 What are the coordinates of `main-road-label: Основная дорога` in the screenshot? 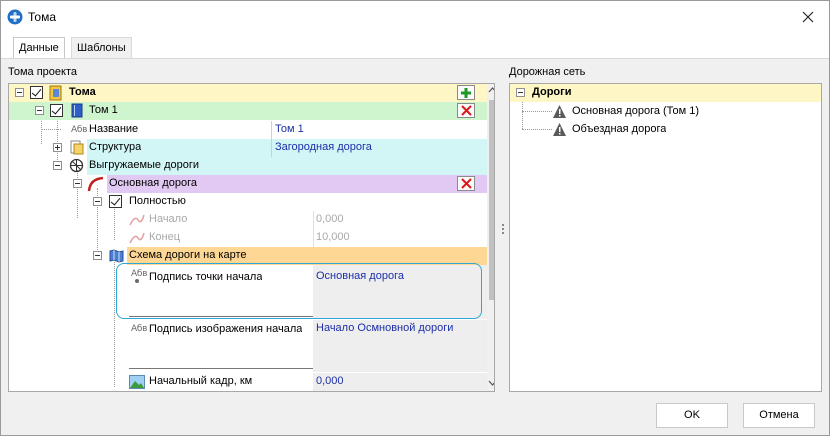 It's located at (153, 183).